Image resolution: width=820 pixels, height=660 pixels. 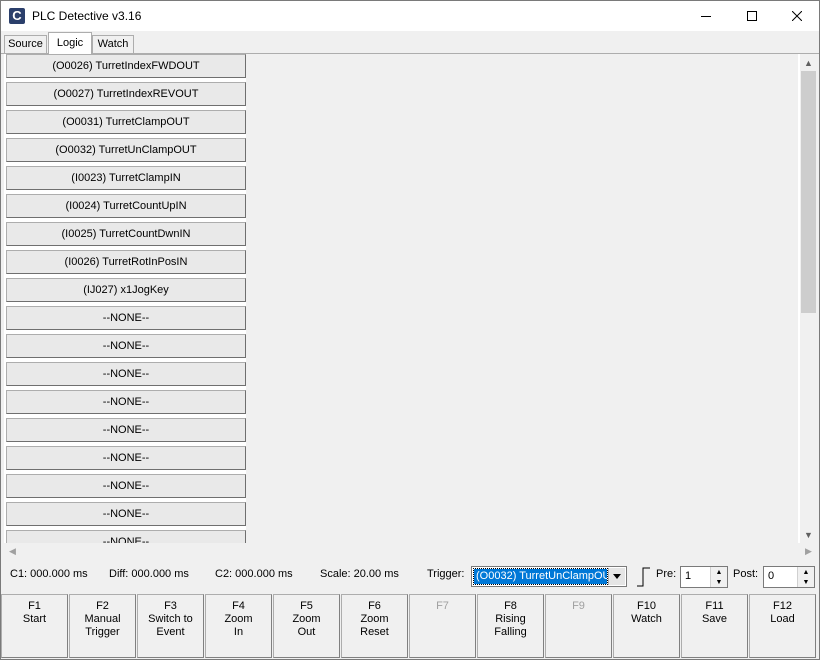 I want to click on post-value: 0, so click(x=771, y=576).